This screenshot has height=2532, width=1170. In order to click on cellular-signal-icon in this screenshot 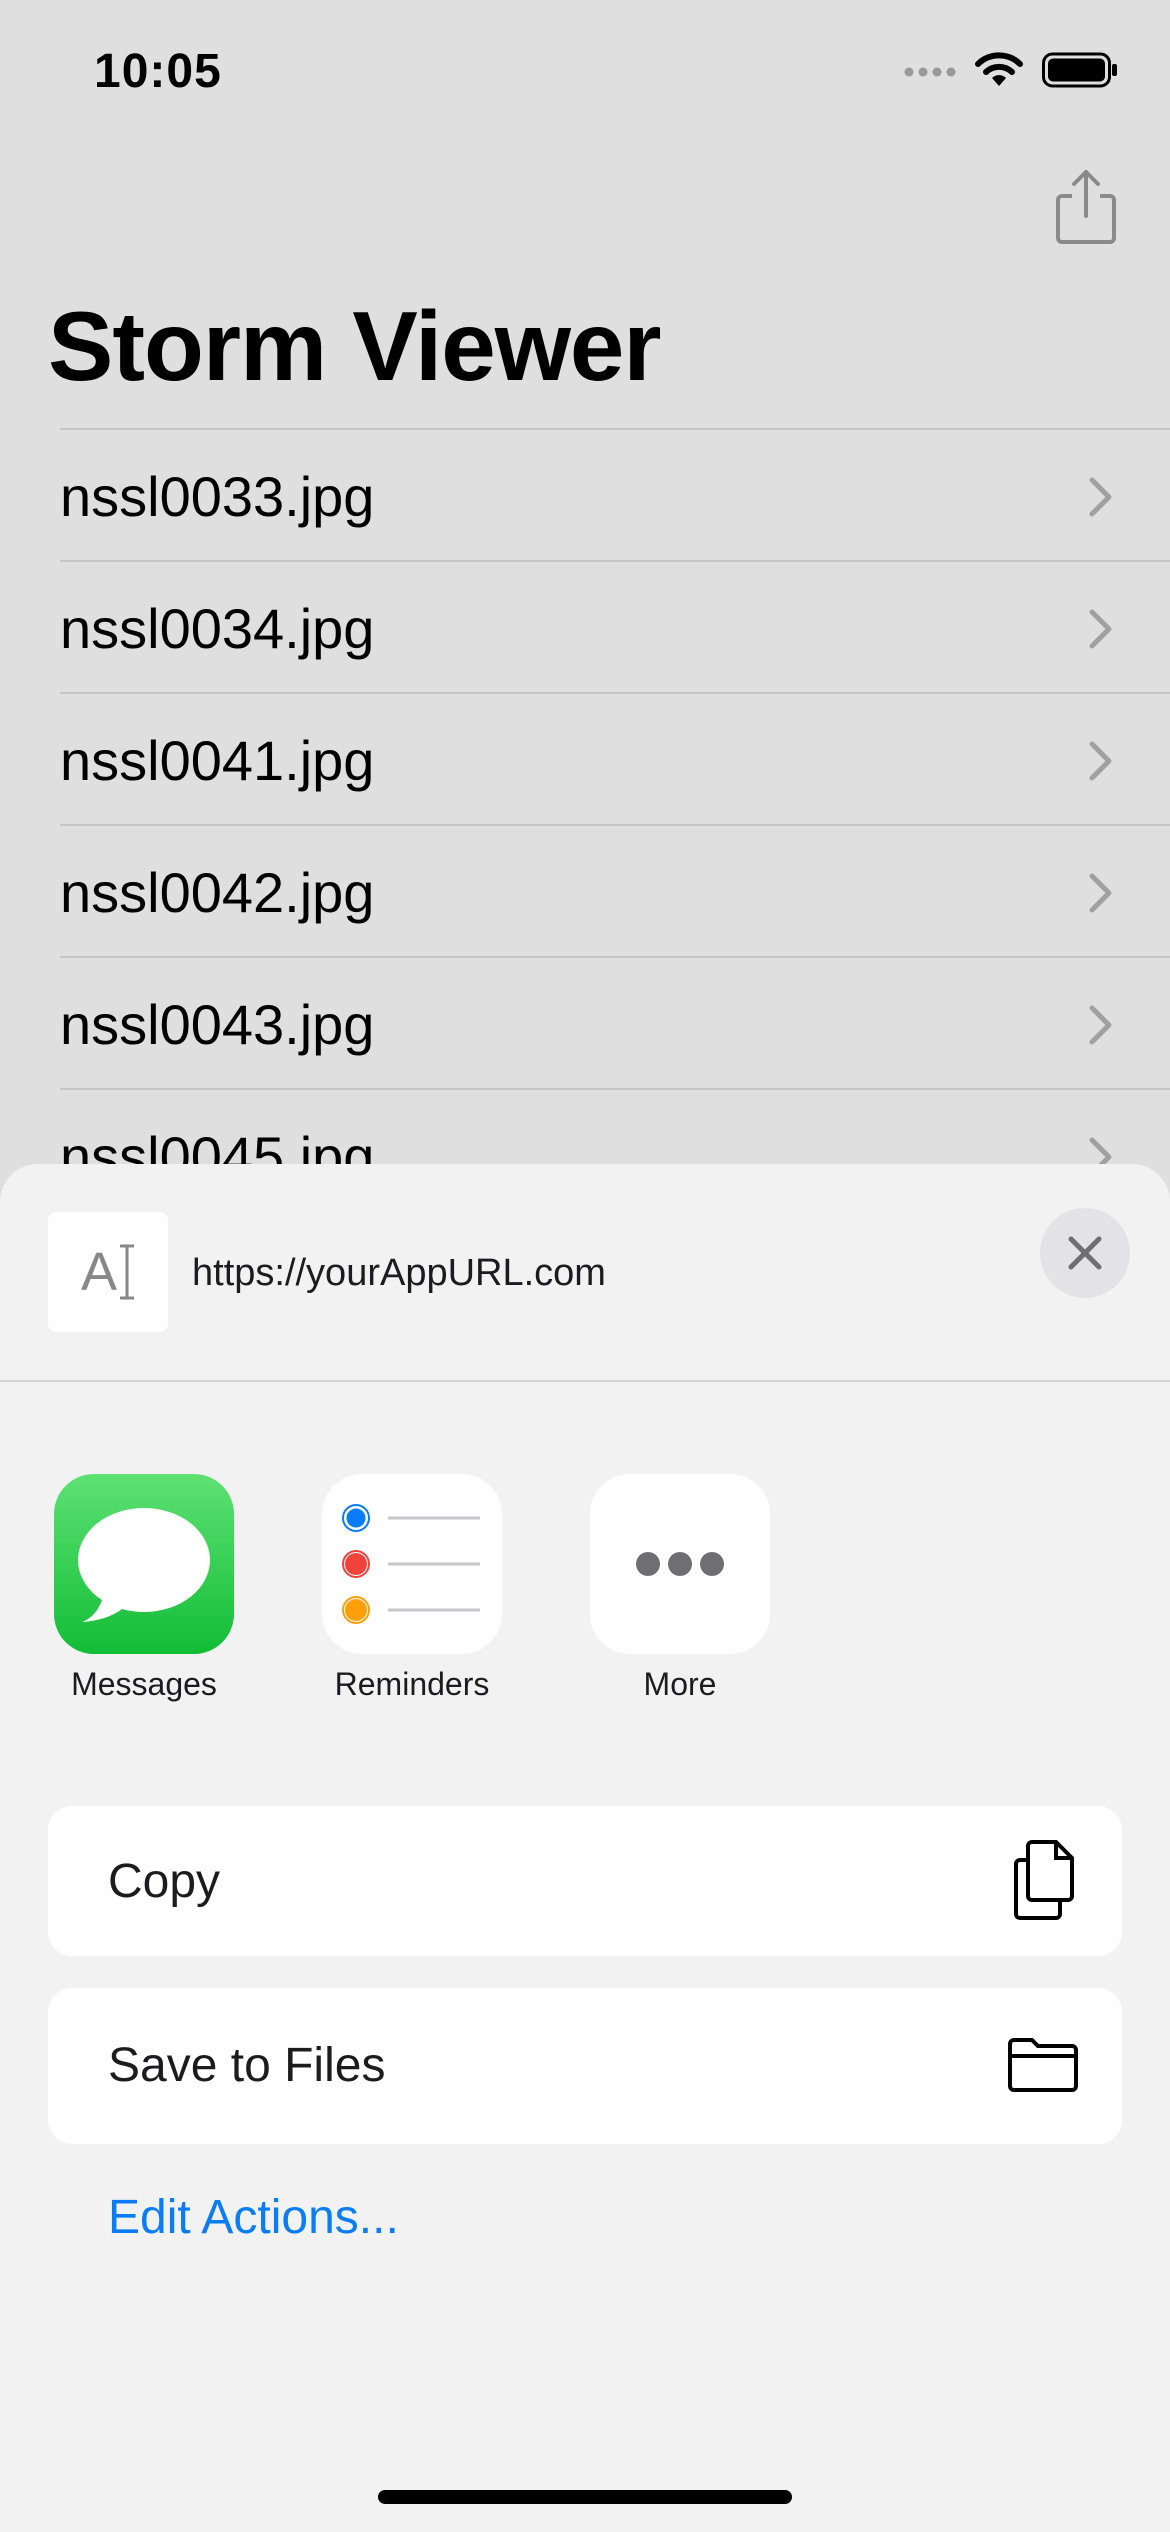, I will do `click(930, 72)`.